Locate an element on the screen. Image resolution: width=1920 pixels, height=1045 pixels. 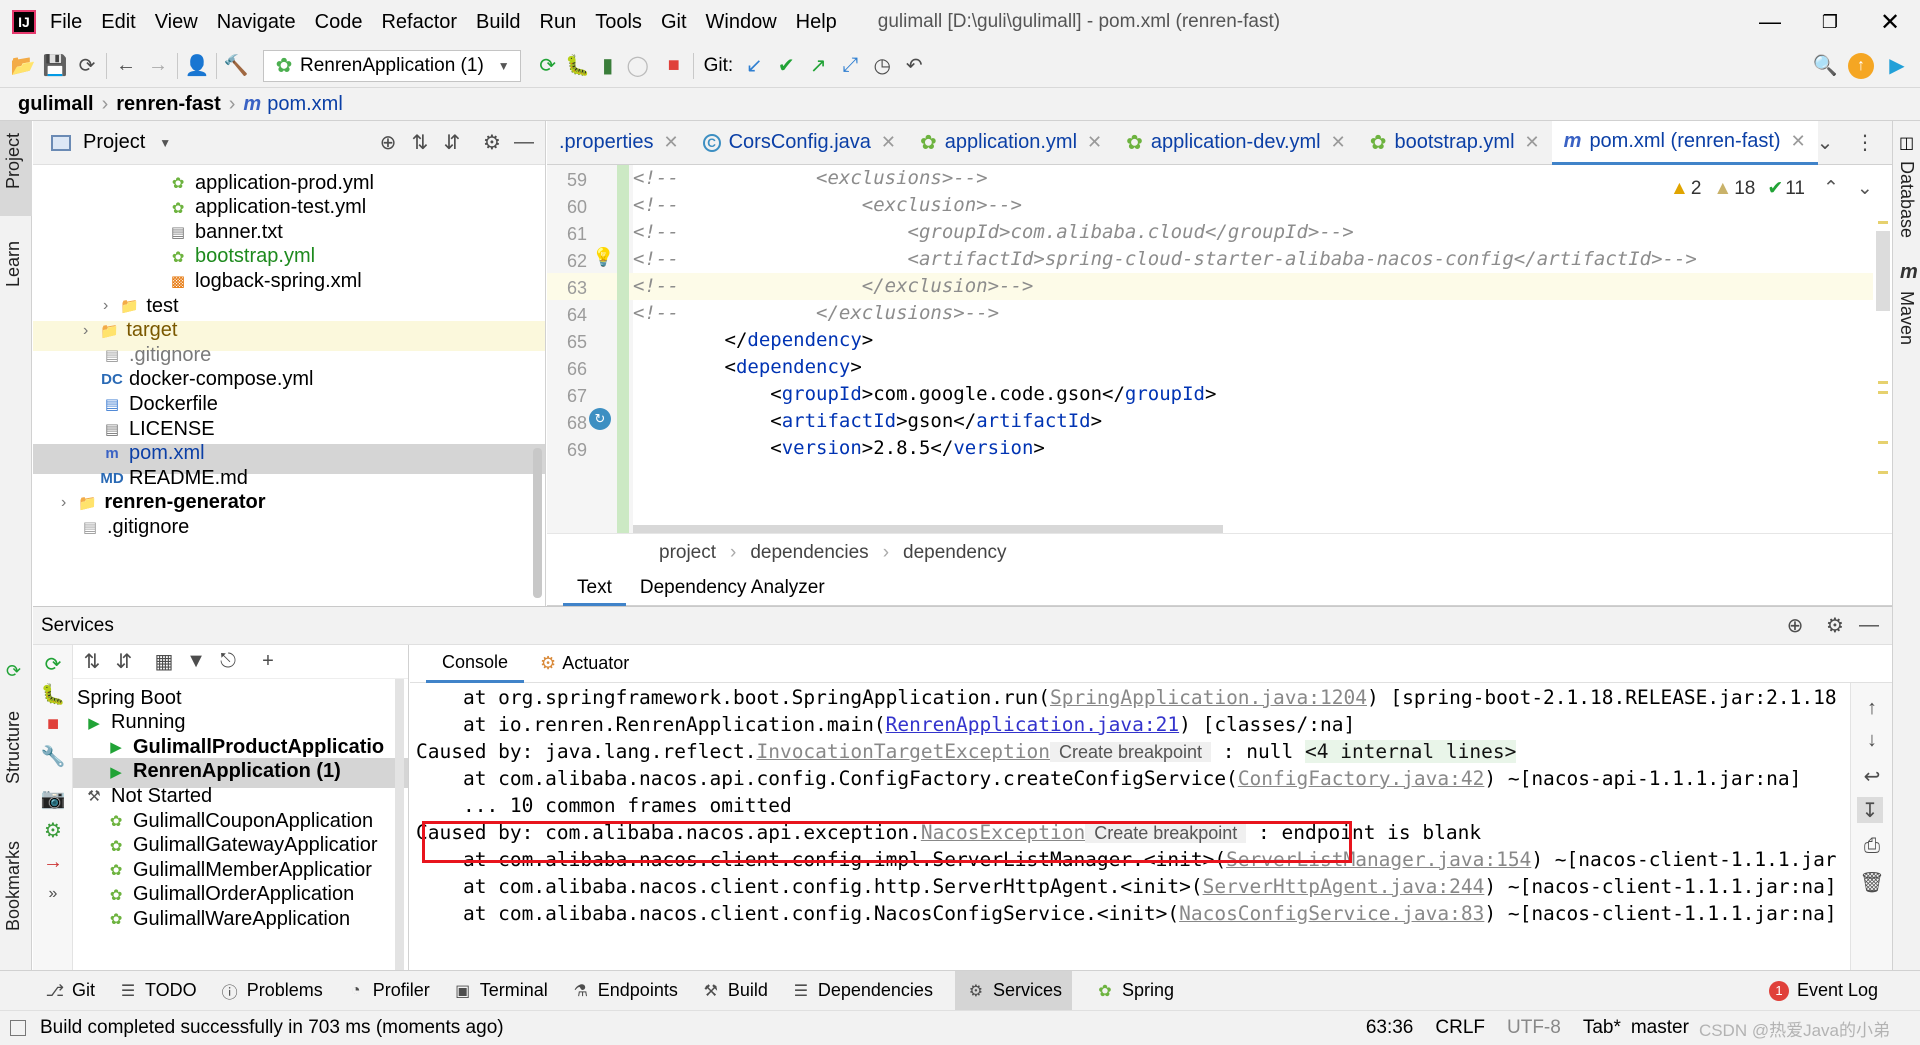
chevron-right-icon: › is located at coordinates (105, 306).